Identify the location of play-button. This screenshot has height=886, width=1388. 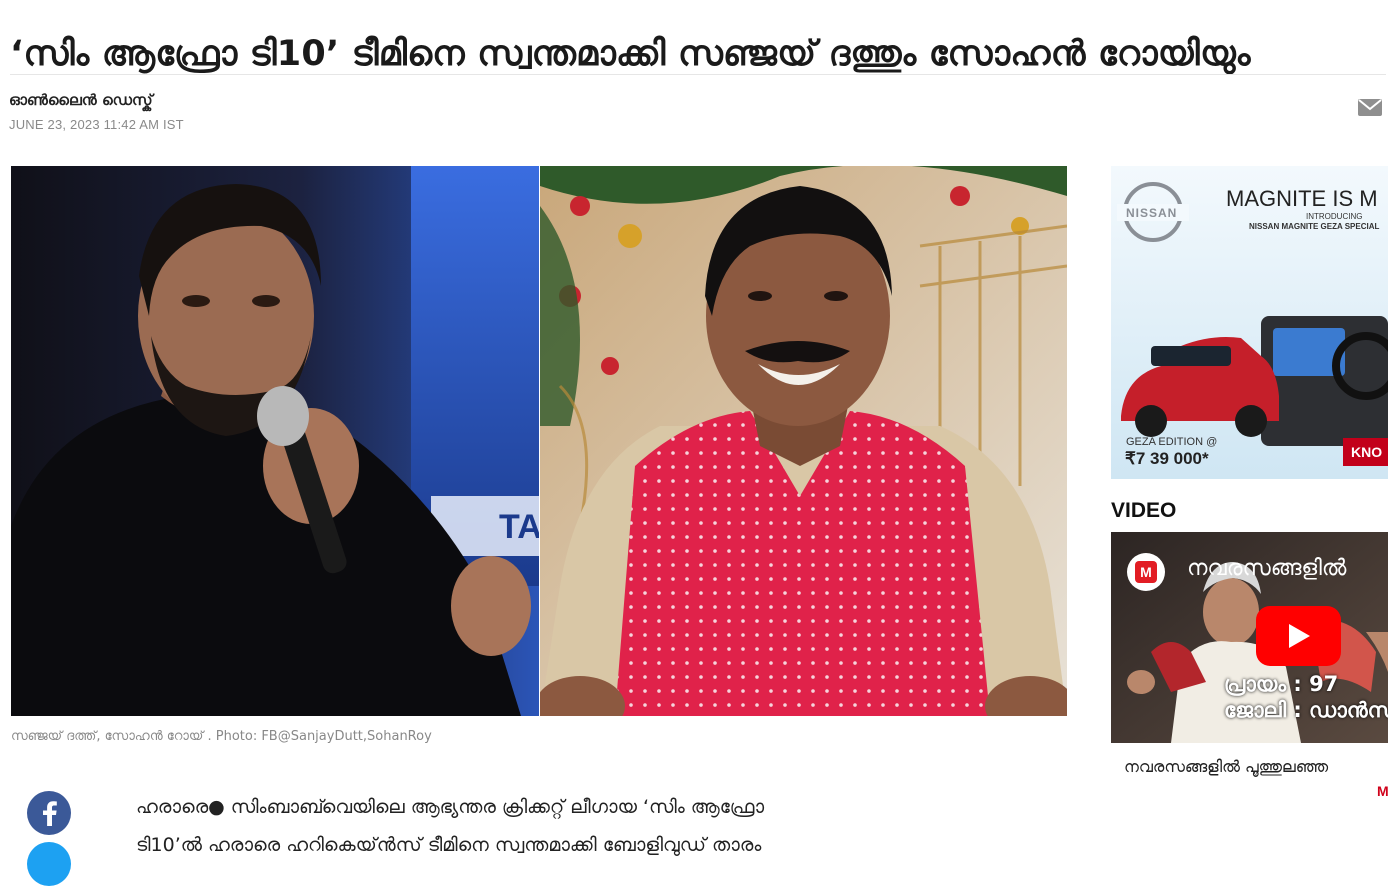
(1298, 636).